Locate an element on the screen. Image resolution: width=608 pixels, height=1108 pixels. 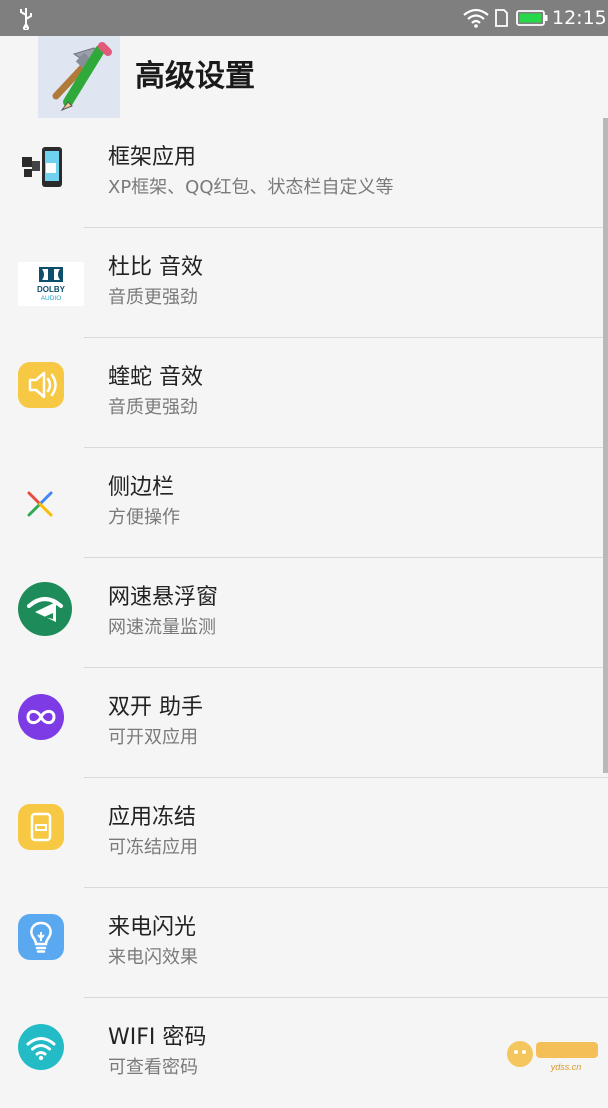
list-item-network-speed: 网速悬浮窗 网速流量监测 is located at coordinates (304, 613).